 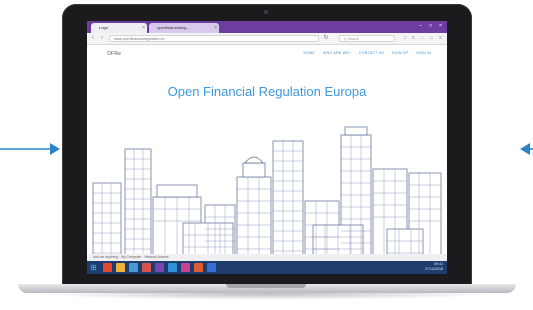 I want to click on nav-who-are-we: WHO ARE WE?, so click(x=337, y=53).